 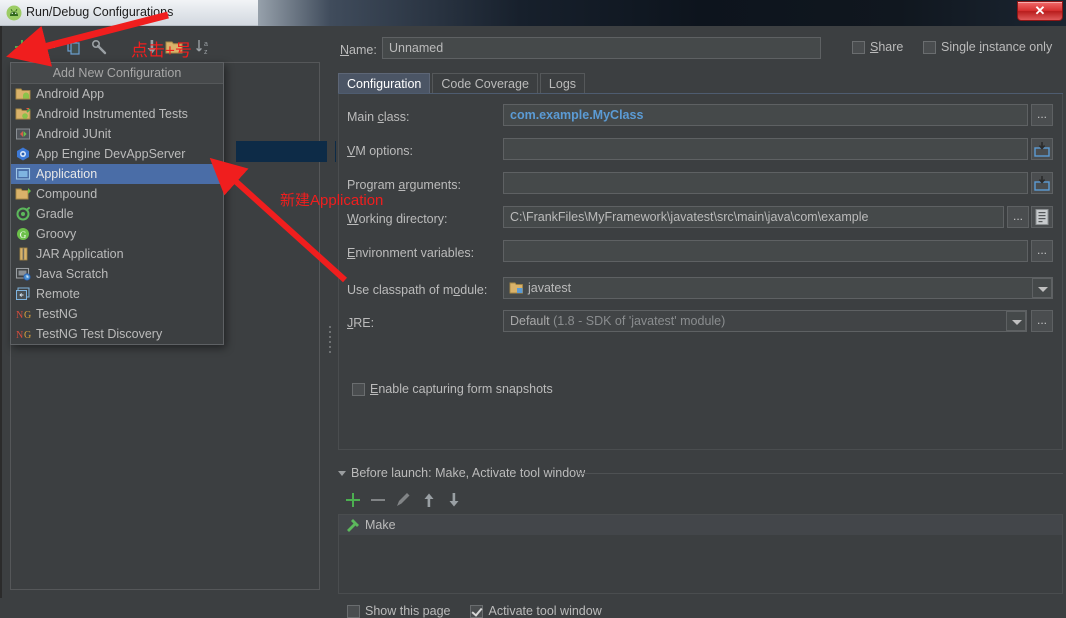 I want to click on popup-item-jar-application: JAR Application, so click(x=117, y=254).